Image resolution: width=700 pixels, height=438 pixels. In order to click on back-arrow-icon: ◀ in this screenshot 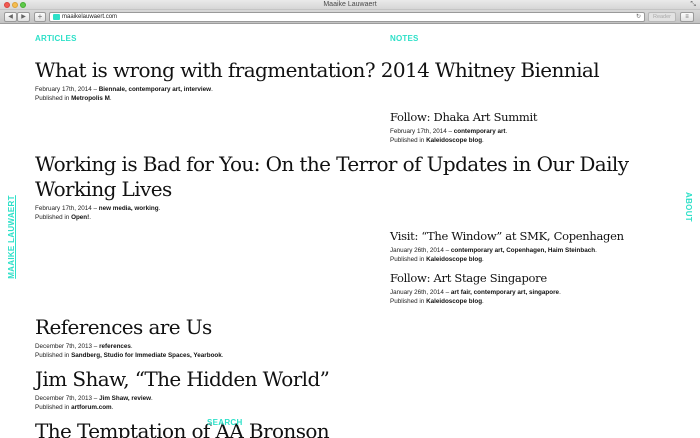, I will do `click(10, 17)`.